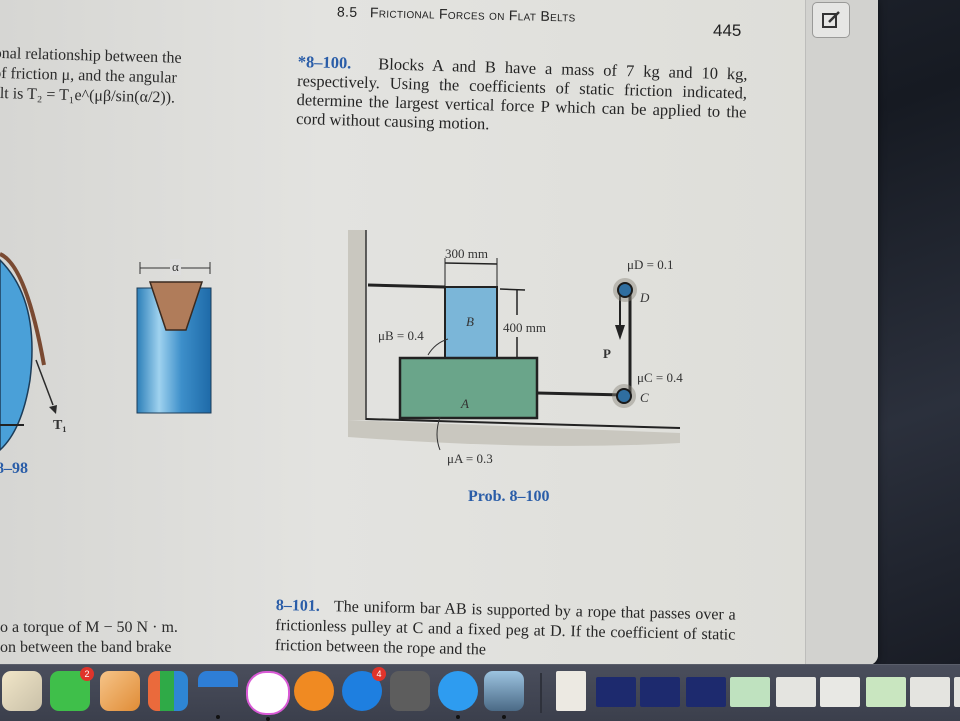  What do you see at coordinates (268, 696) in the screenshot?
I see `dock-app-itunes` at bounding box center [268, 696].